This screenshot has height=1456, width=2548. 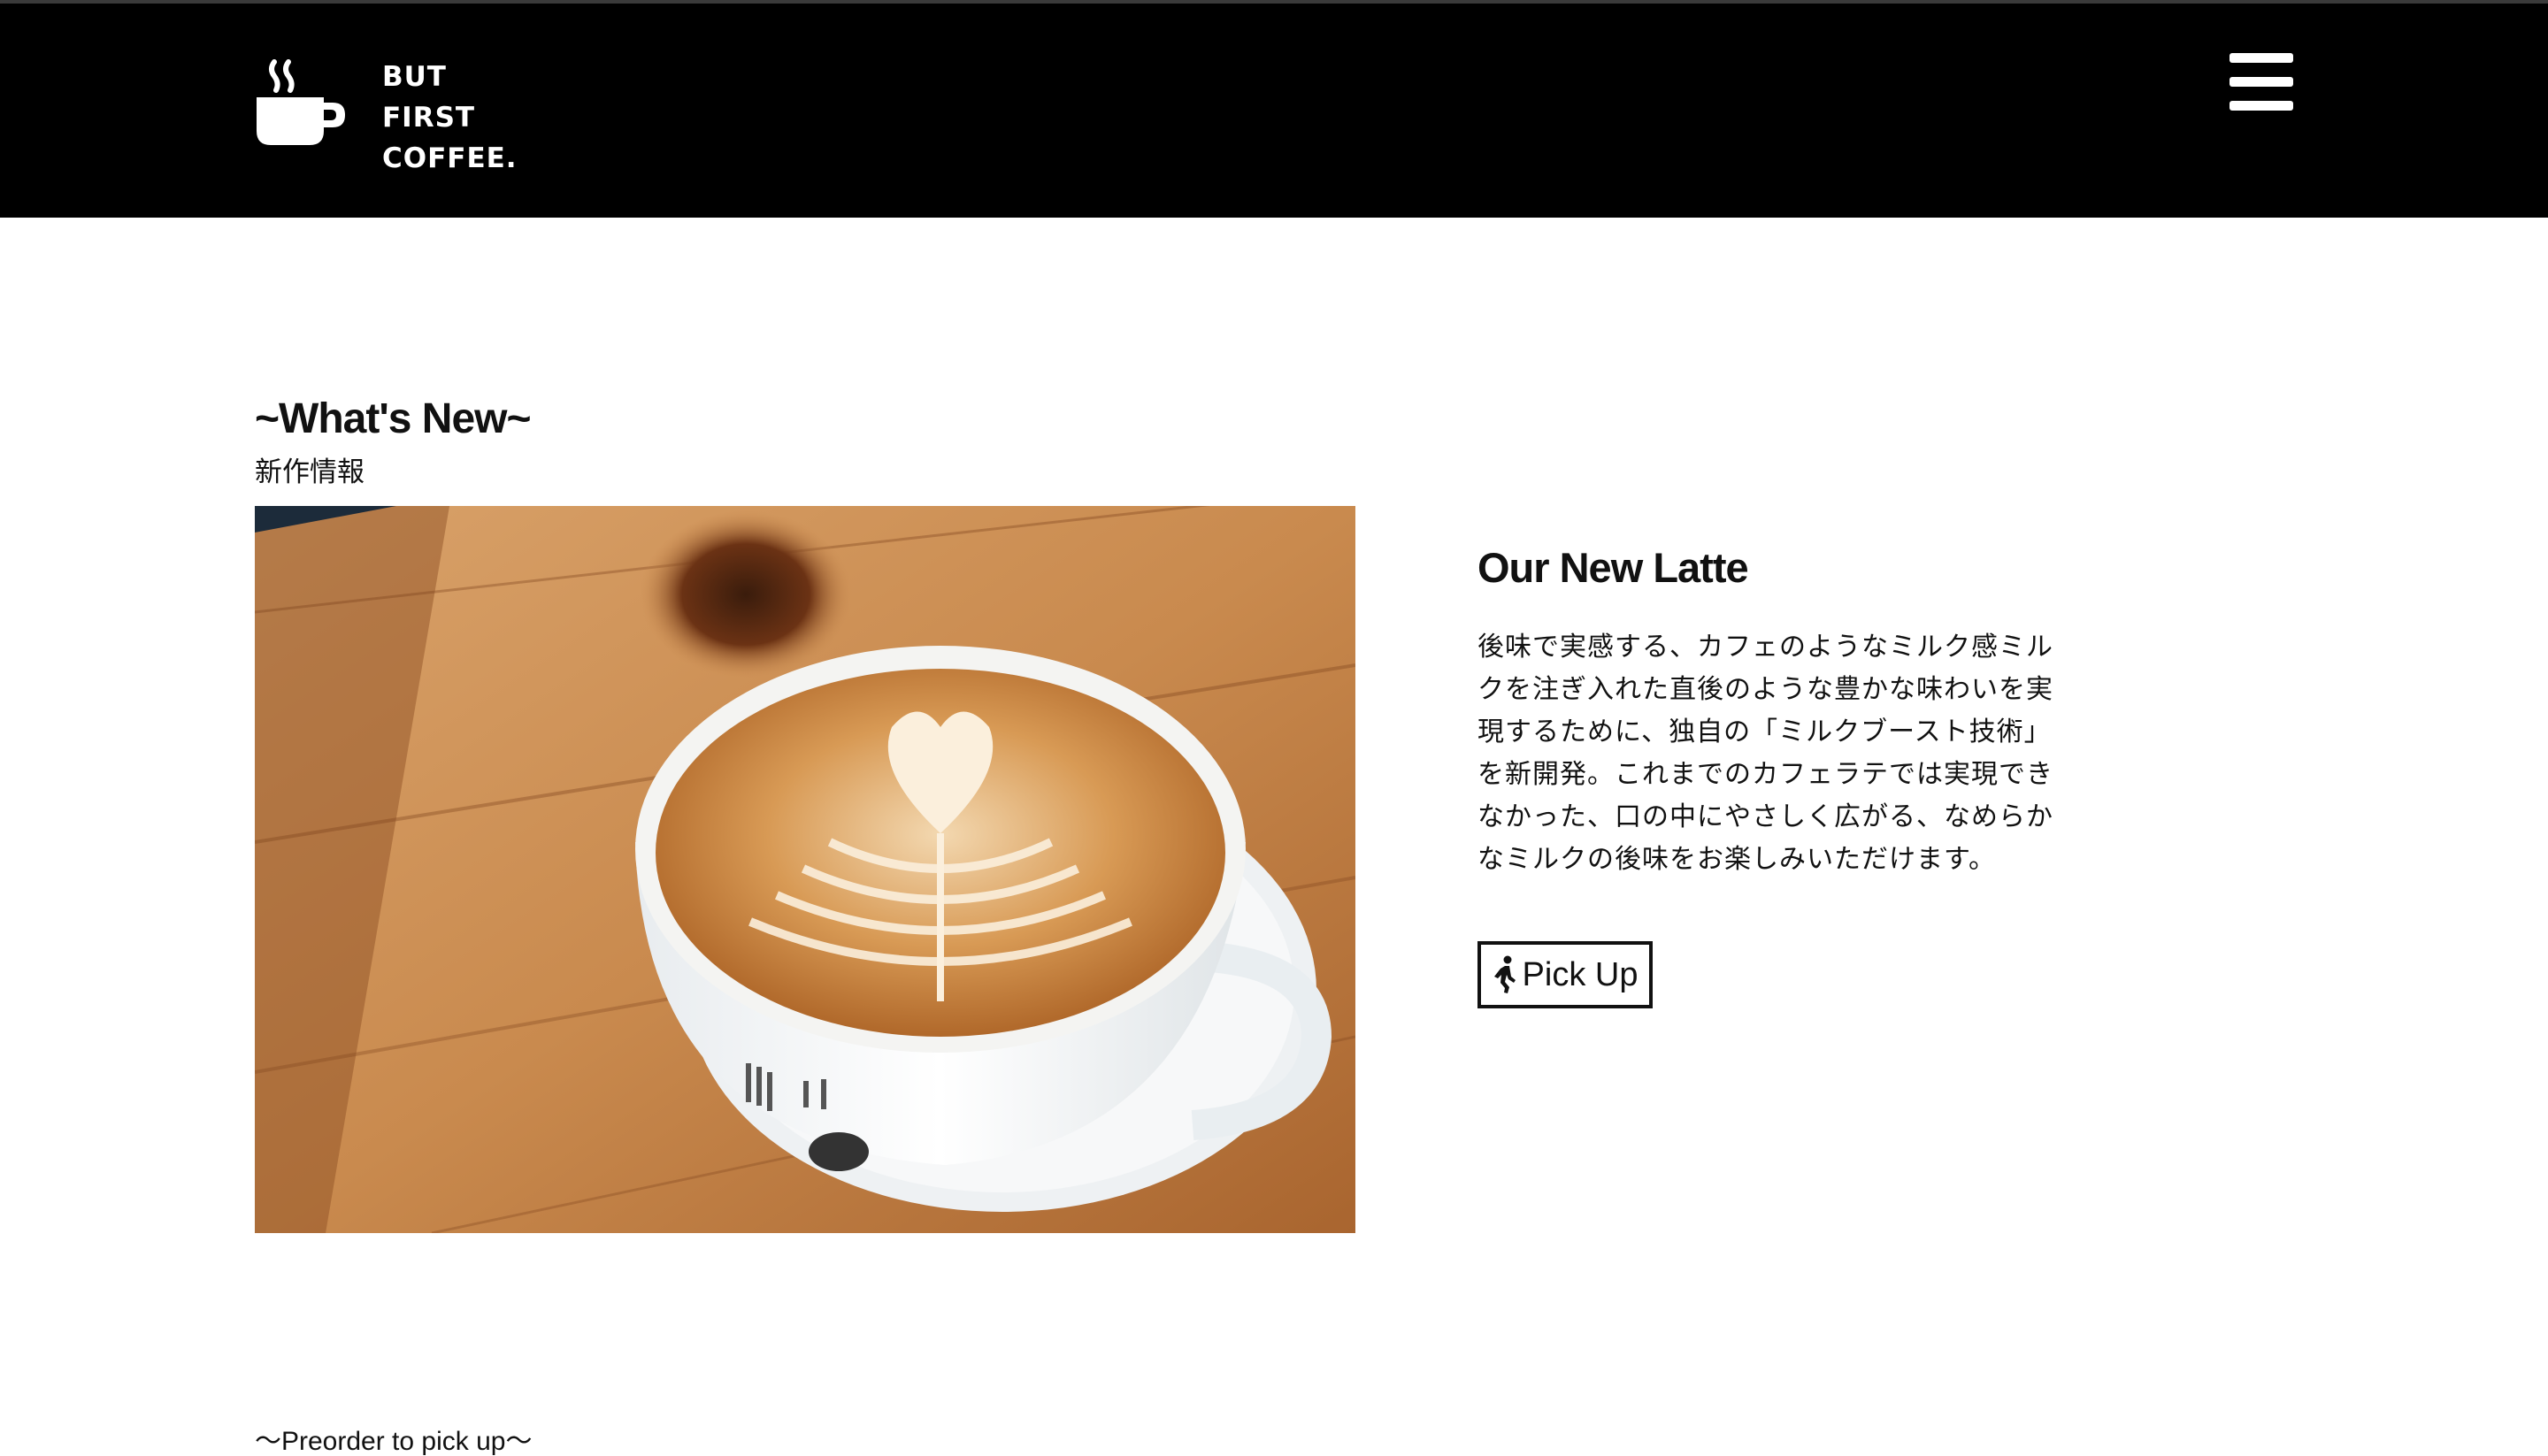 I want to click on whats-new-title: ~What's New~, so click(x=394, y=418).